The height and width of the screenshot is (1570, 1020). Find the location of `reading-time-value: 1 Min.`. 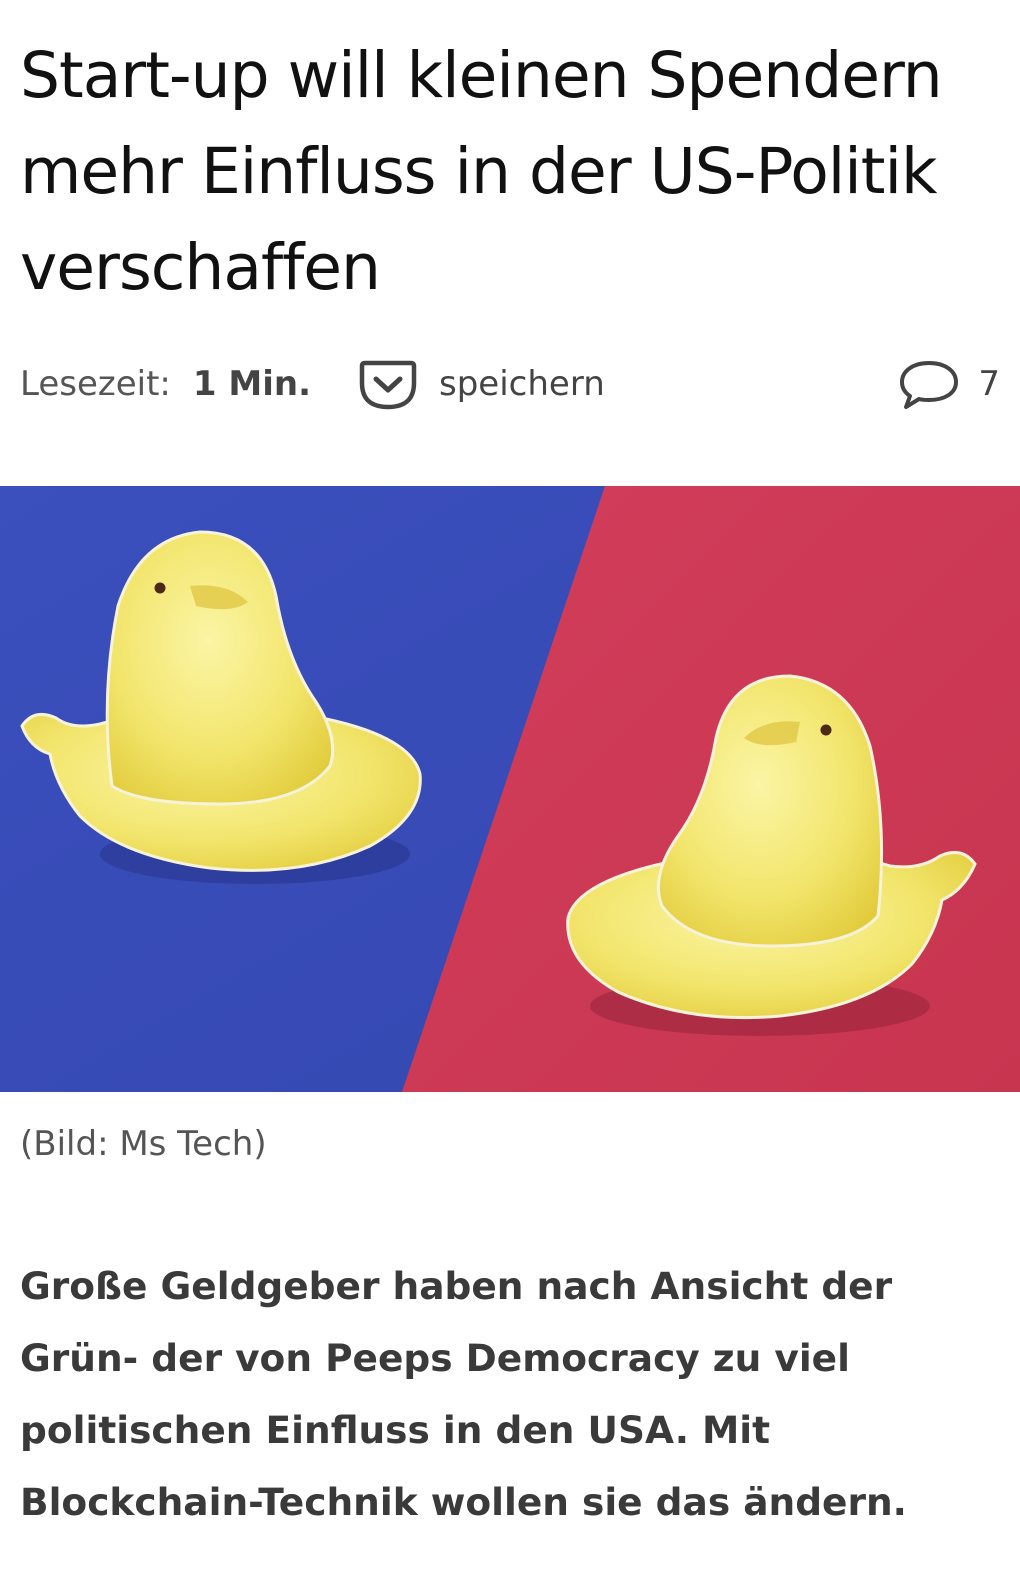

reading-time-value: 1 Min. is located at coordinates (252, 384).